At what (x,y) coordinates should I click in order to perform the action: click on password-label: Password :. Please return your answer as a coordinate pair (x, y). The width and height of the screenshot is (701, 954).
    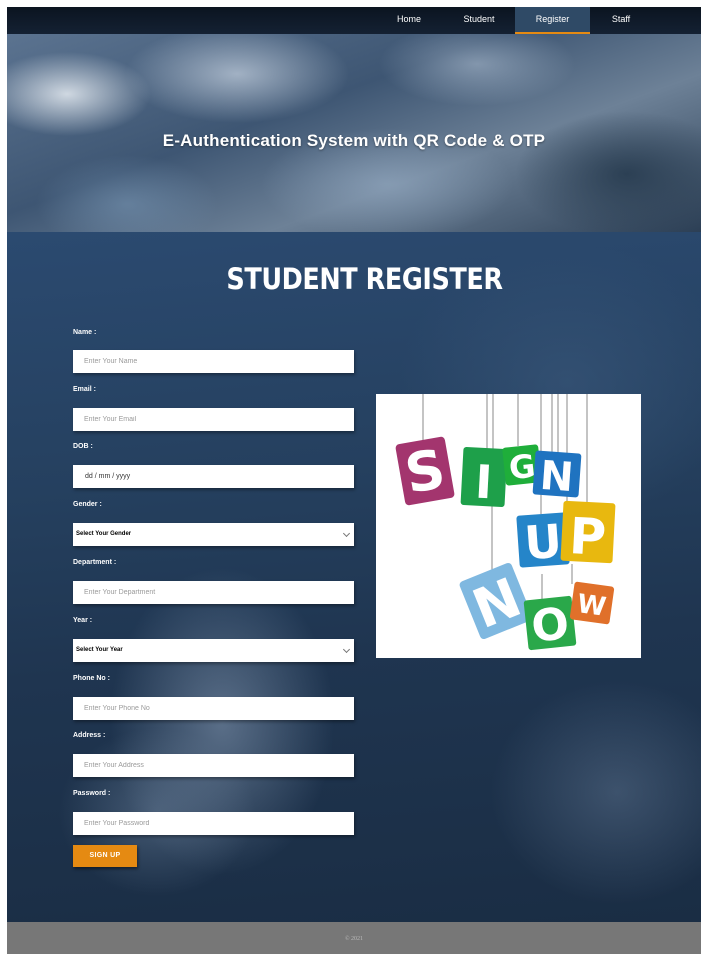
    Looking at the image, I should click on (92, 793).